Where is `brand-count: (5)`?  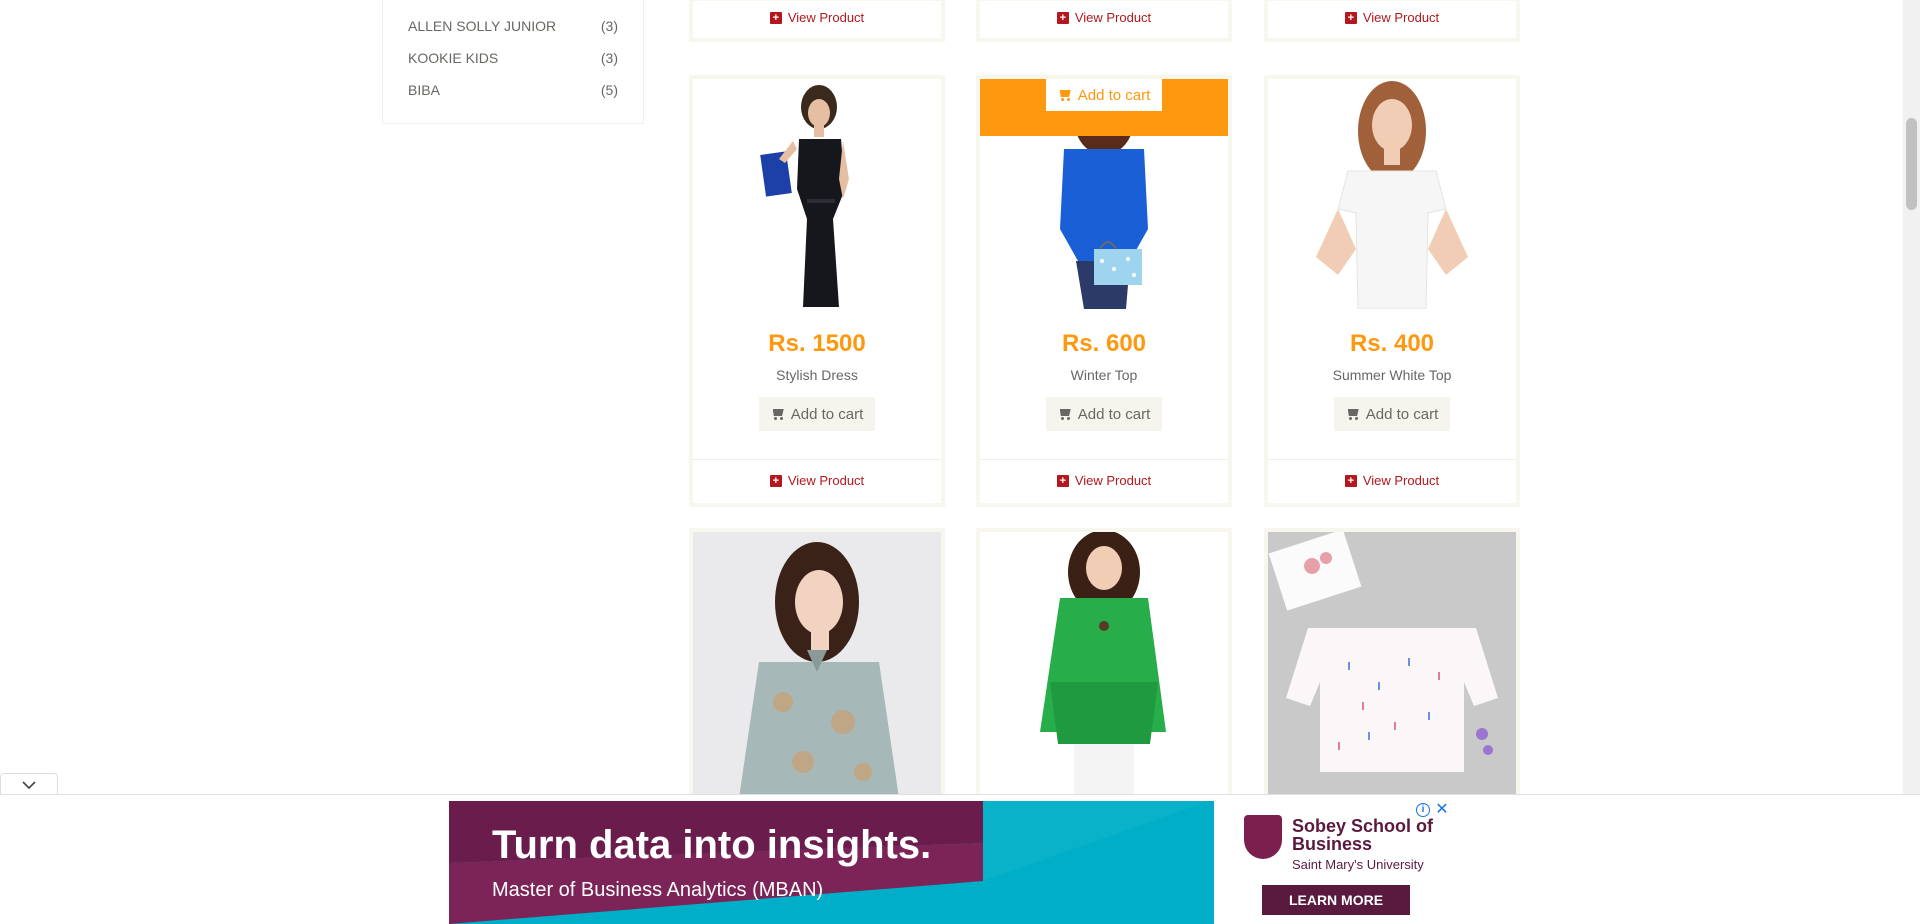 brand-count: (5) is located at coordinates (609, 90).